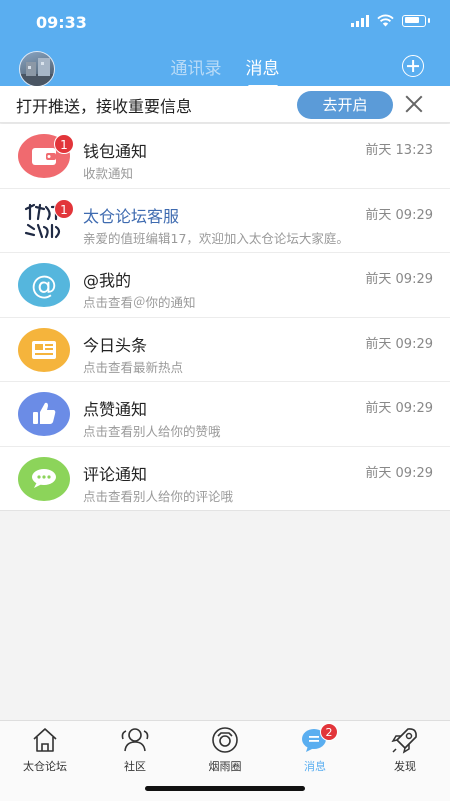 Image resolution: width=450 pixels, height=801 pixels. I want to click on nav-home: 太仓论坛, so click(45, 749).